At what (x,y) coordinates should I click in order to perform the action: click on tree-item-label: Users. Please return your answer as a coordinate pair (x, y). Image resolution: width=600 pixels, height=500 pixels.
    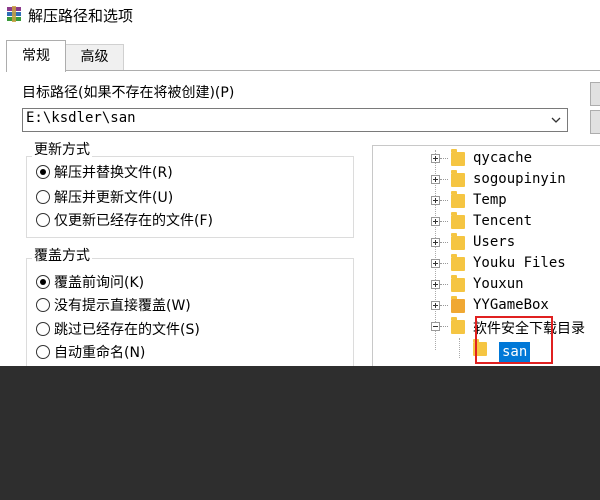
    Looking at the image, I should click on (494, 242).